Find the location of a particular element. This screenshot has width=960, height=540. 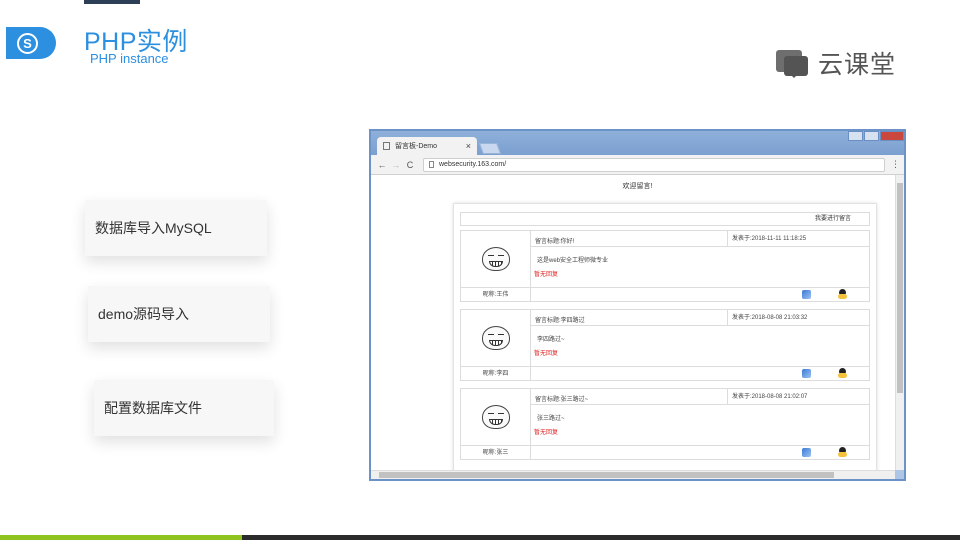

page-icon is located at coordinates (386, 146).